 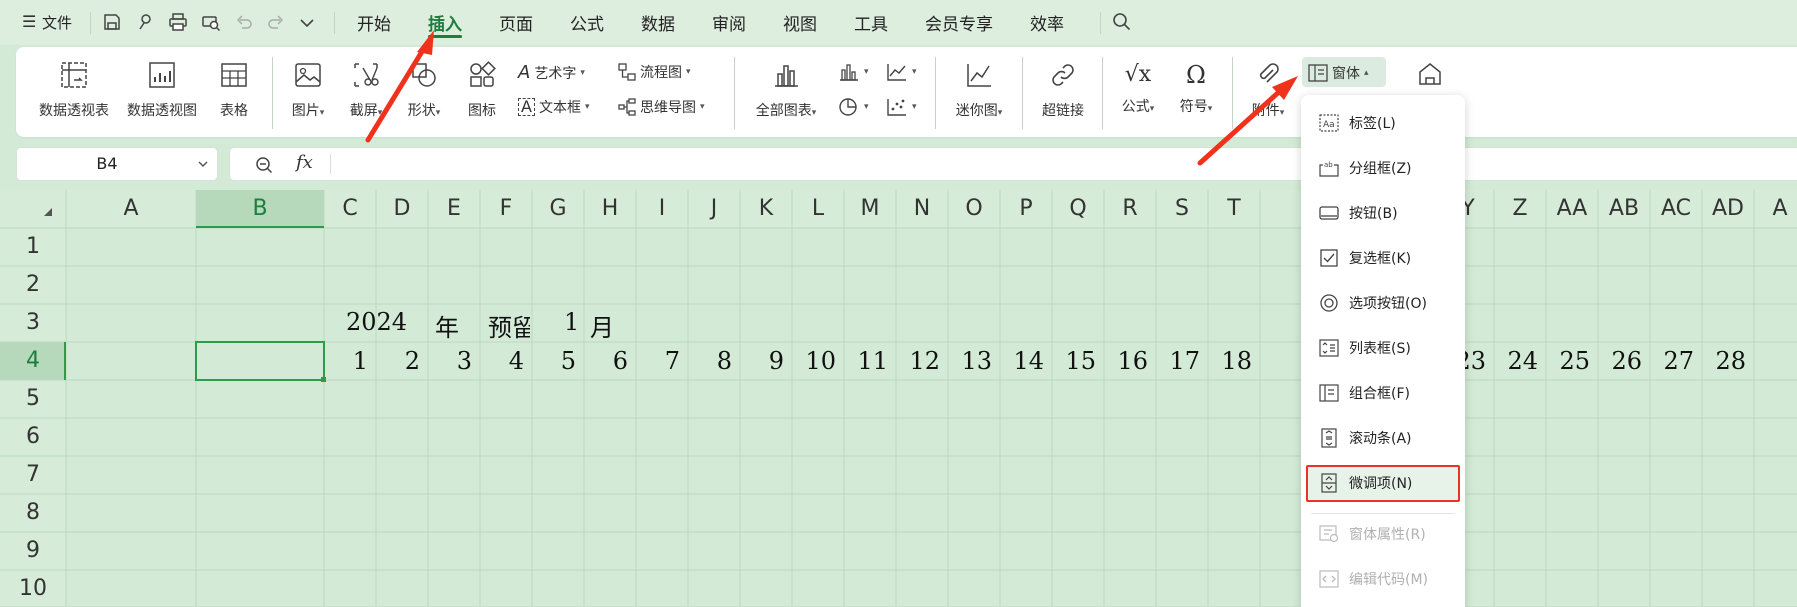 What do you see at coordinates (33, 437) in the screenshot?
I see `row-header-6: 6` at bounding box center [33, 437].